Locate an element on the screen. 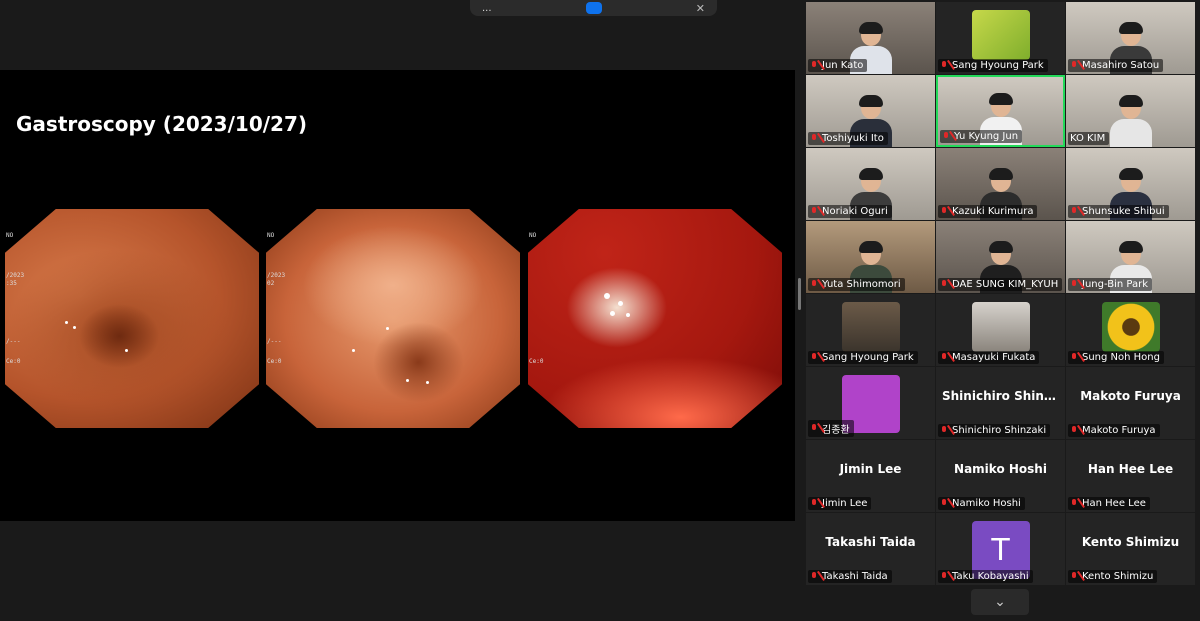  participant-name: 김종환 is located at coordinates (831, 428).